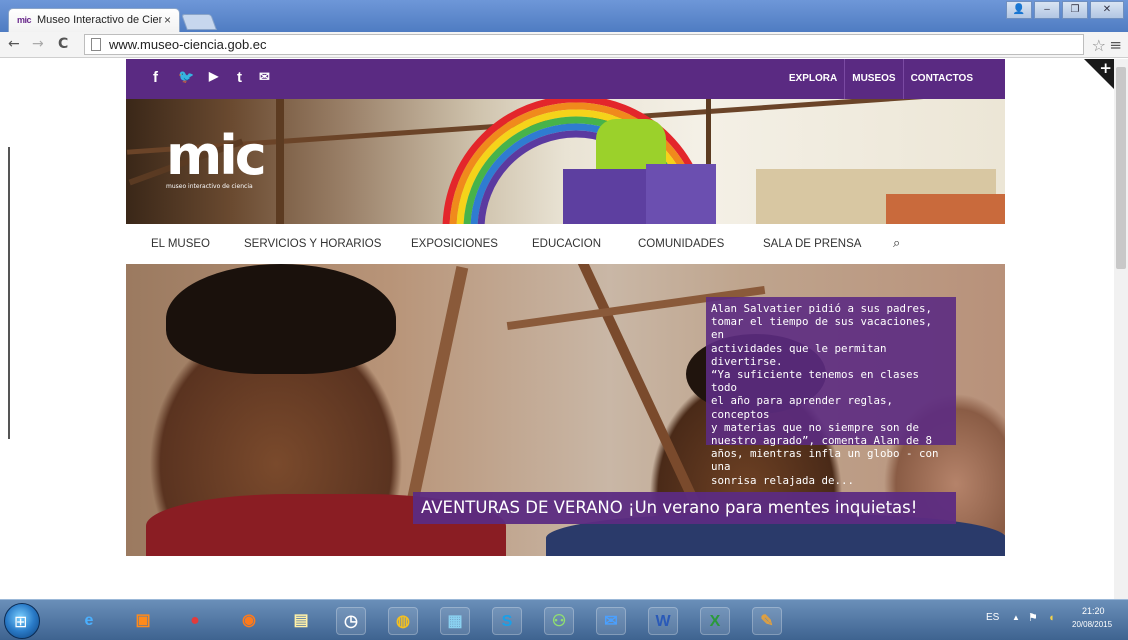  I want to click on top-nav: EXPLORA MUSEOS CONTACTOS, so click(893, 79).